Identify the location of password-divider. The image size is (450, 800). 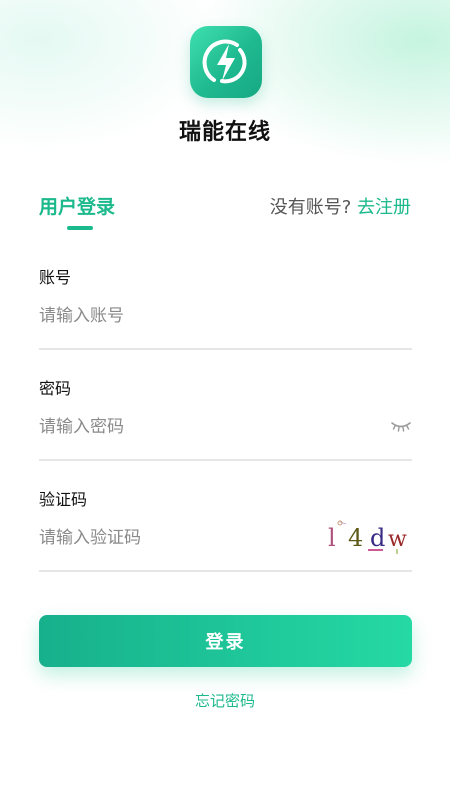
(225, 460).